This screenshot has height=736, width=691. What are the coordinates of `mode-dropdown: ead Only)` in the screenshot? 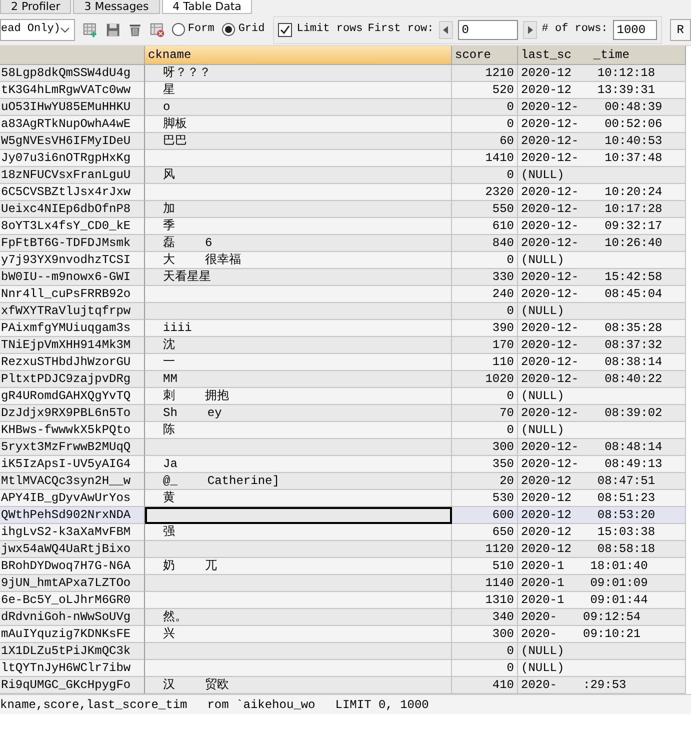 It's located at (38, 29).